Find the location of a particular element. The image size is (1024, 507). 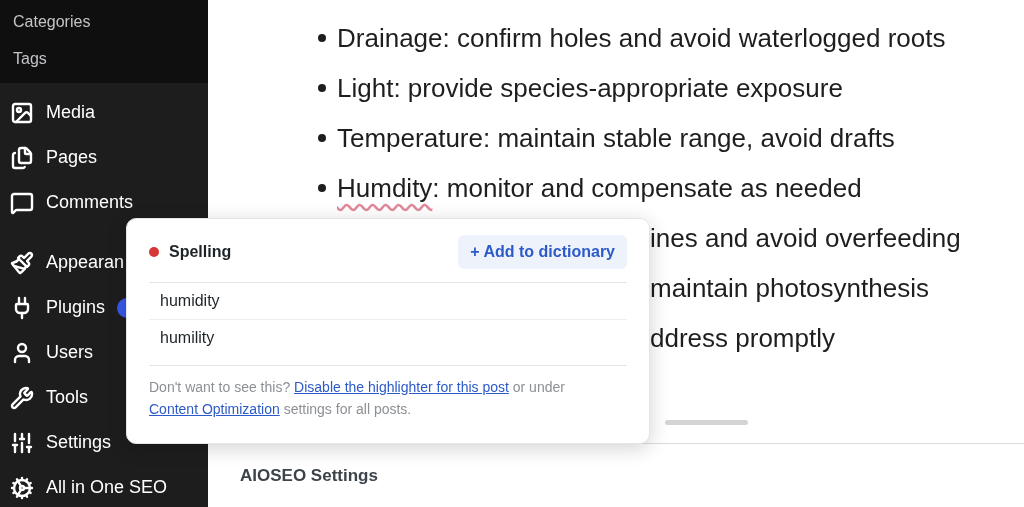

list-item-text: Drainage: confirm holes and avoid waterlogged roots is located at coordinates (641, 38).